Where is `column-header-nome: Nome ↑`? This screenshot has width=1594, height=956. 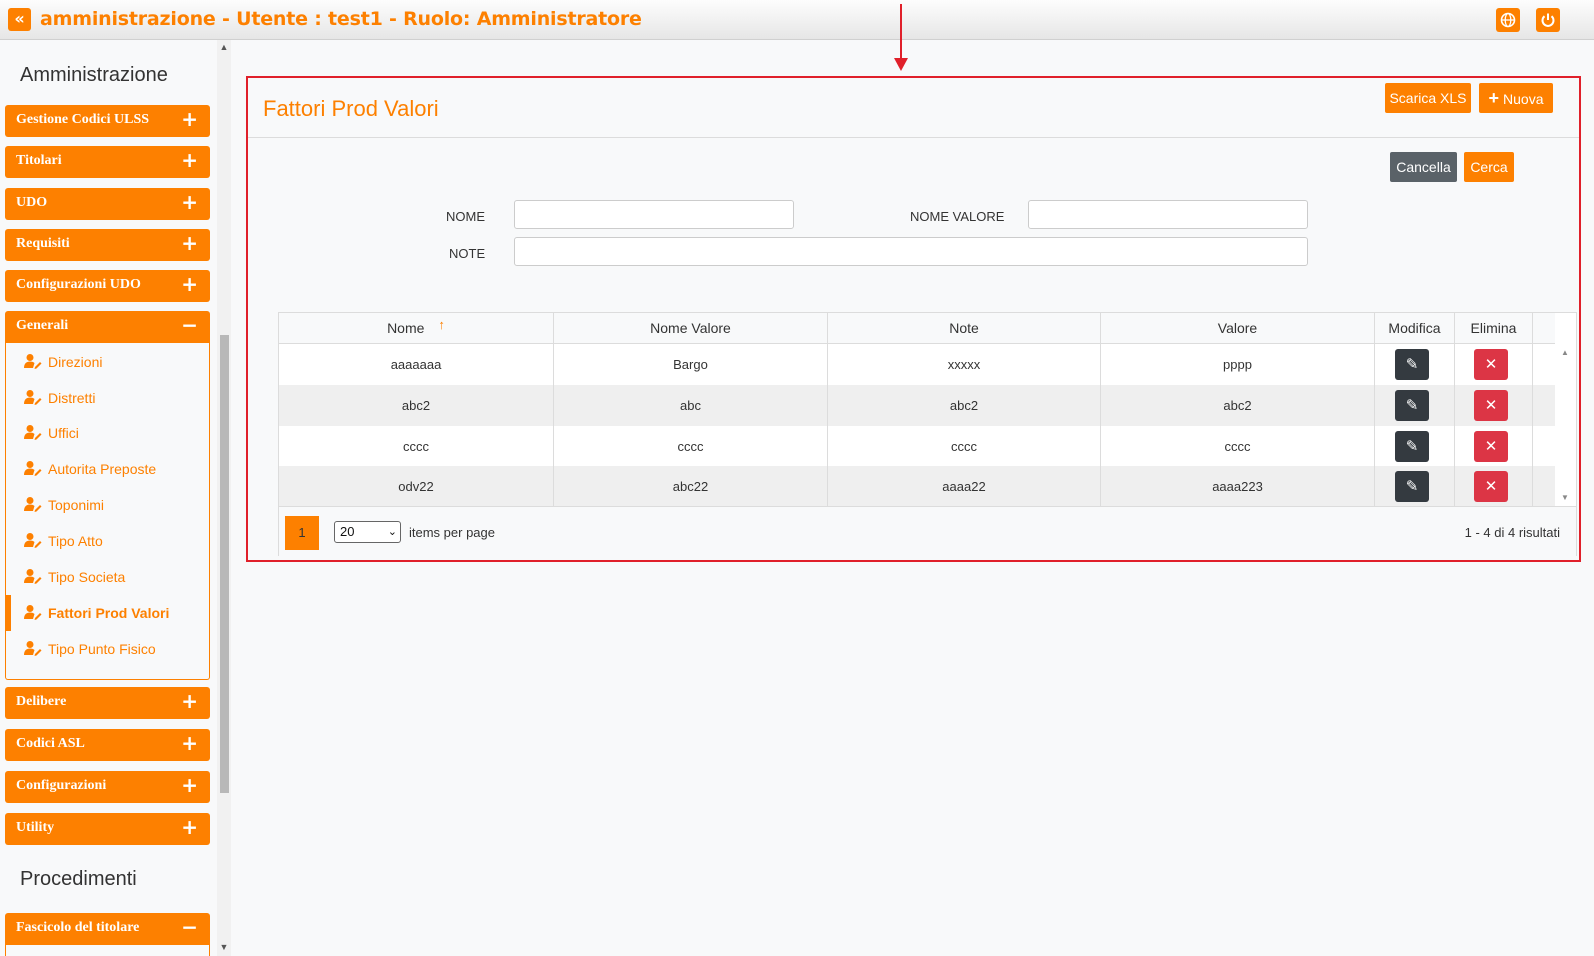
column-header-nome: Nome ↑ is located at coordinates (416, 328).